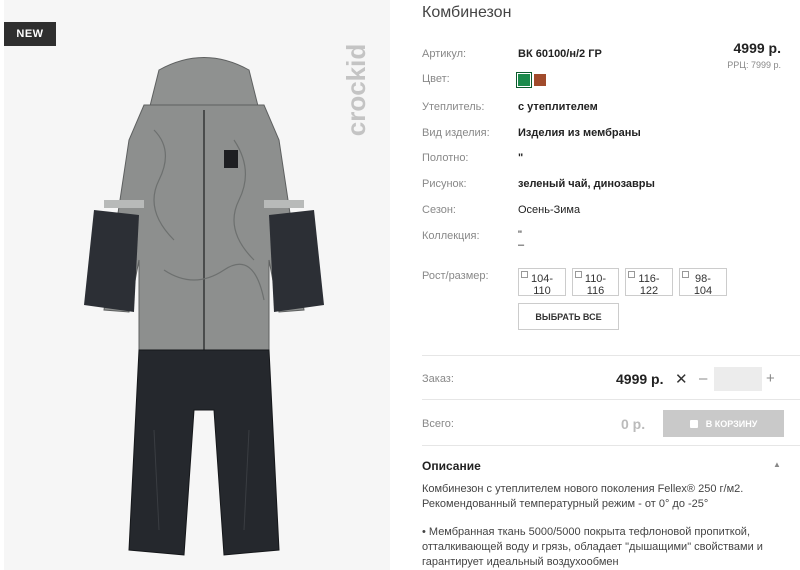 Image resolution: width=800 pixels, height=570 pixels. Describe the element at coordinates (451, 236) in the screenshot. I see `spec-label-collection: Коллекция:` at that location.